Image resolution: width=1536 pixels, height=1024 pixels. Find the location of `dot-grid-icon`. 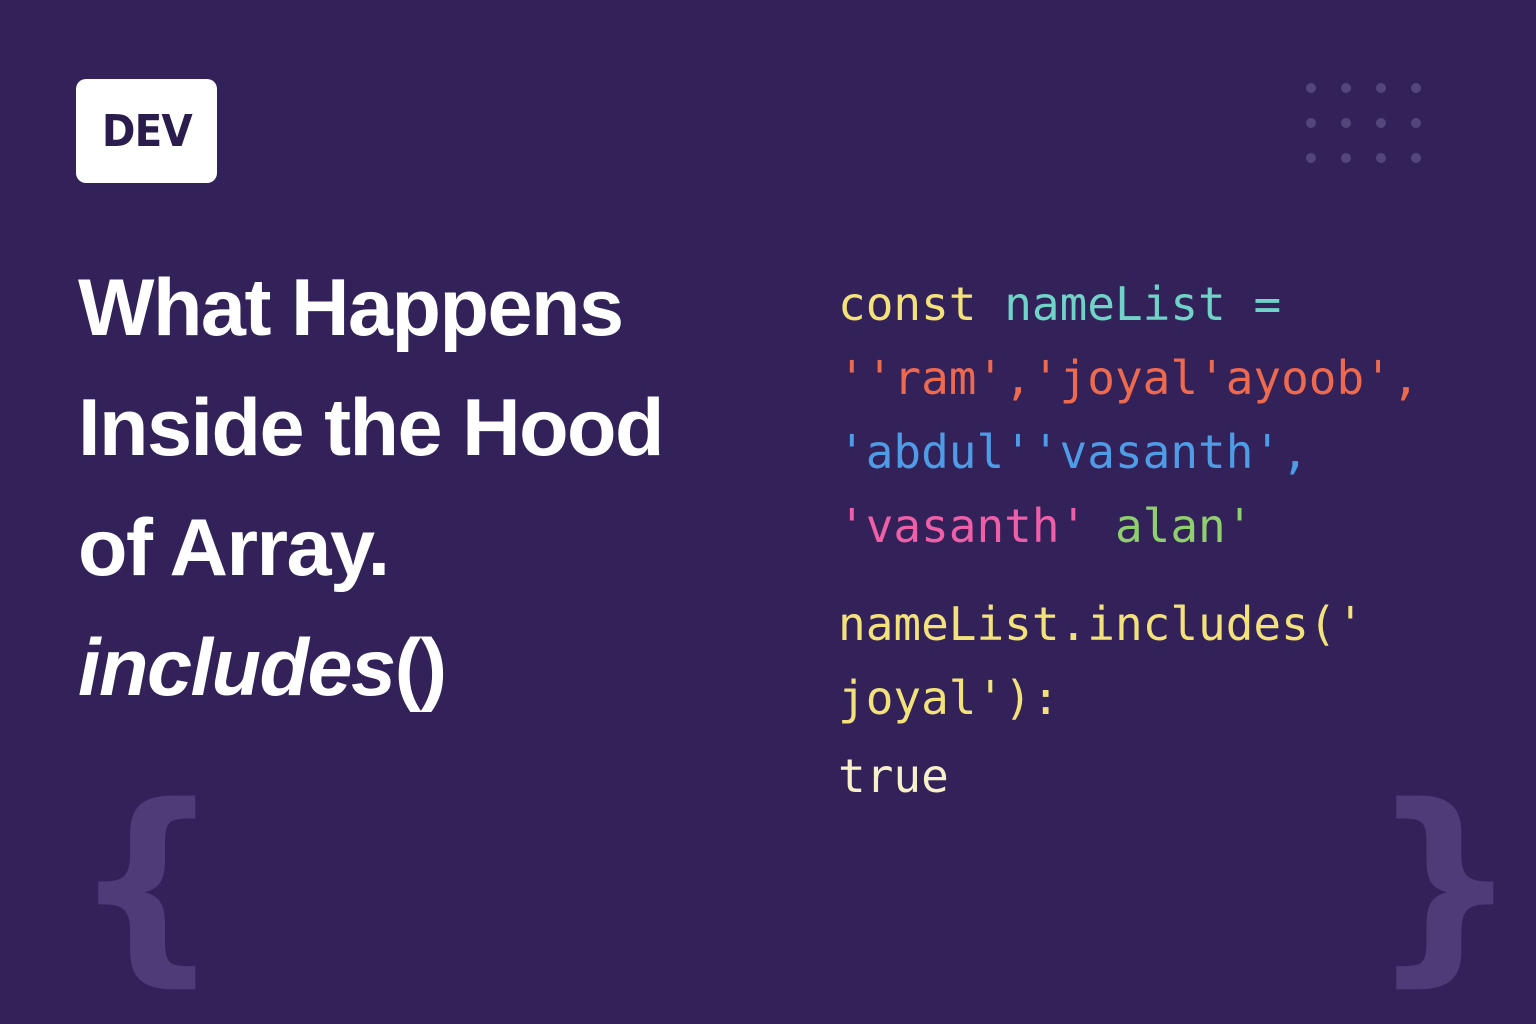

dot-grid-icon is located at coordinates (1363, 123).